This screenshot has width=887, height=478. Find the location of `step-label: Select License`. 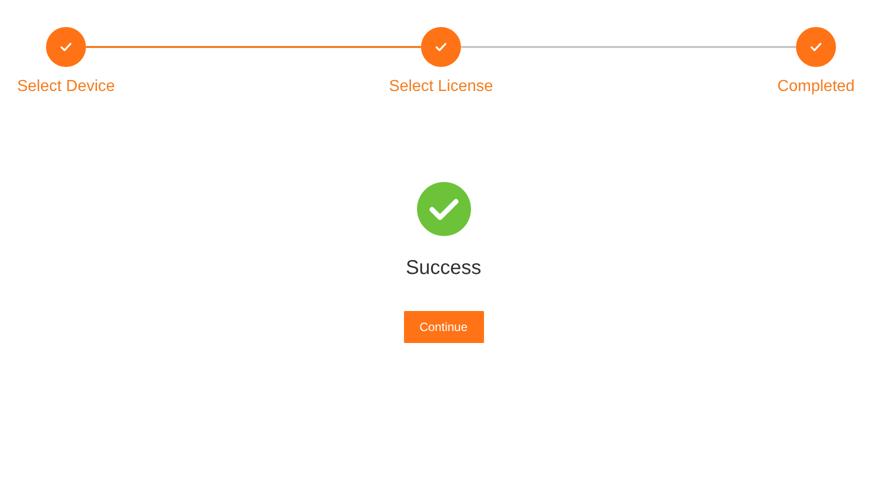

step-label: Select License is located at coordinates (441, 87).